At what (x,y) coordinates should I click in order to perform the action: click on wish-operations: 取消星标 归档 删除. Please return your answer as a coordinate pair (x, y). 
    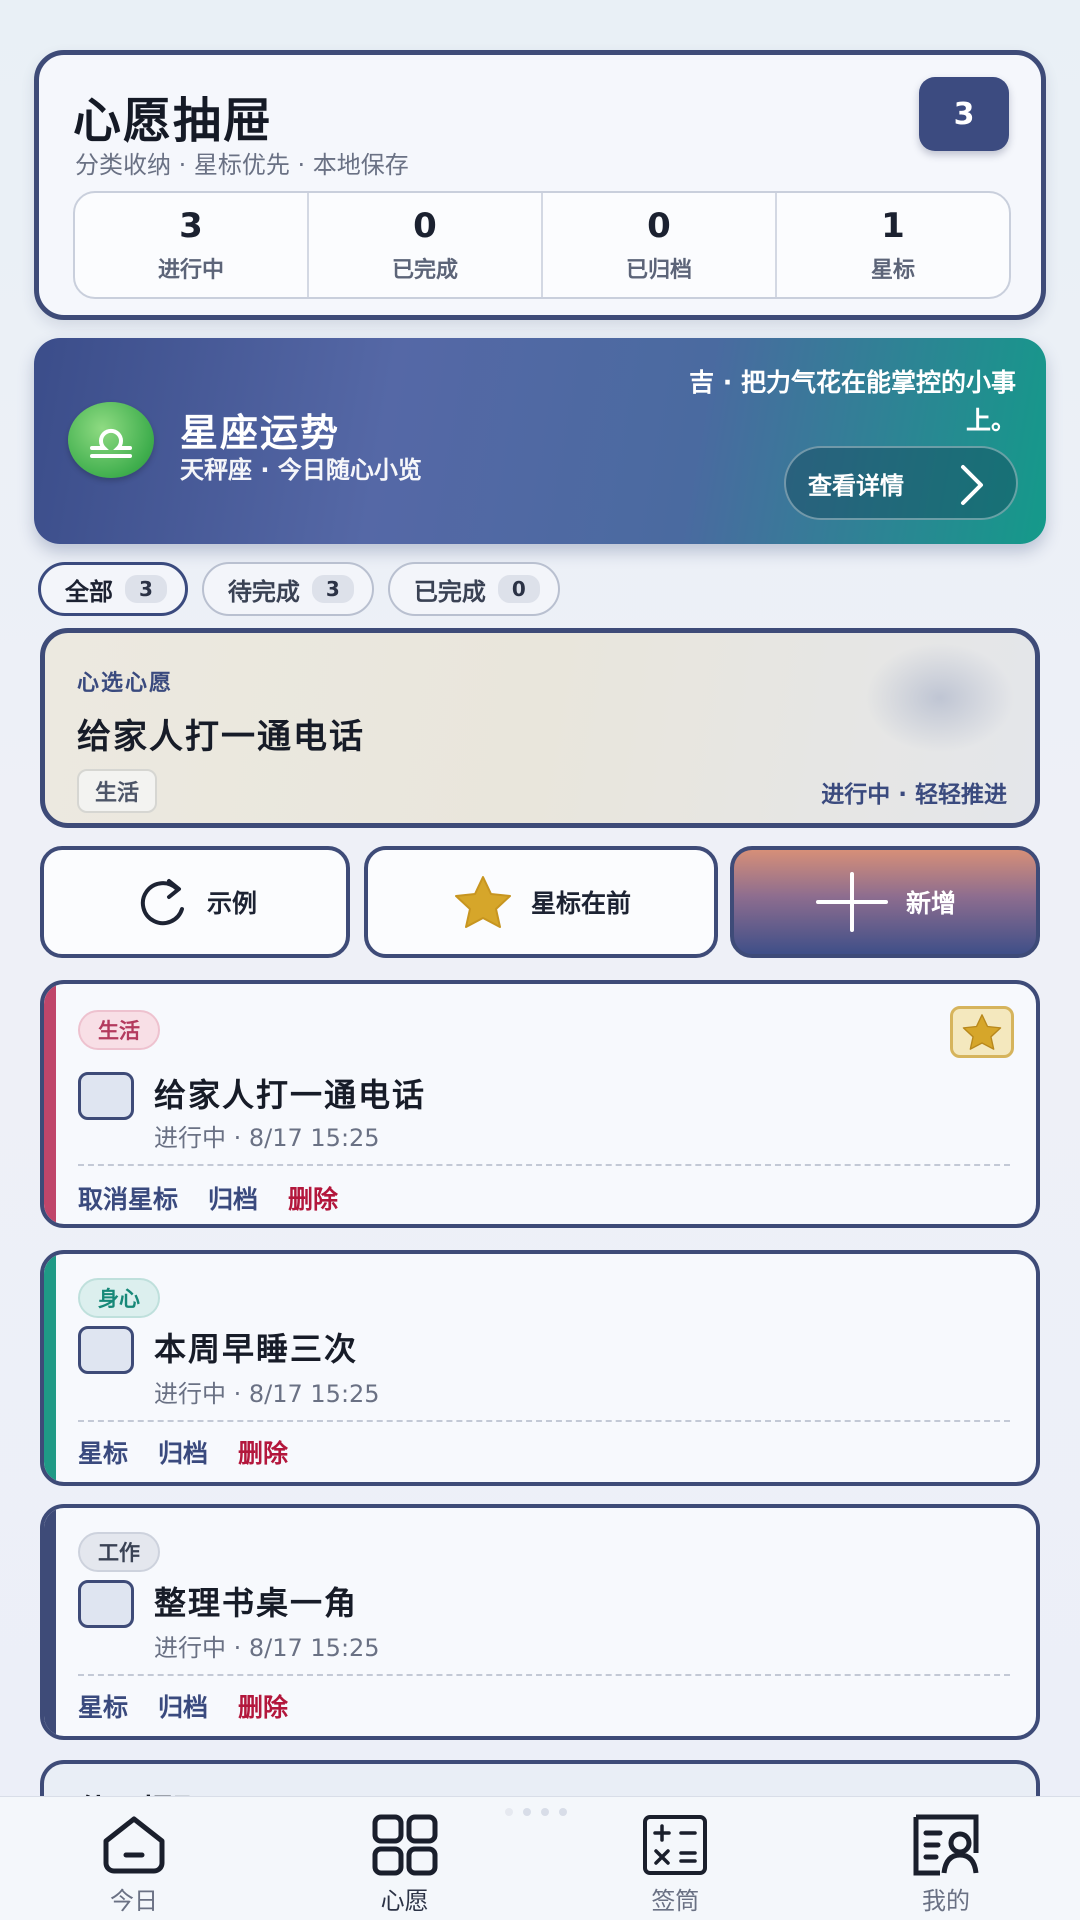
    Looking at the image, I should click on (208, 1198).